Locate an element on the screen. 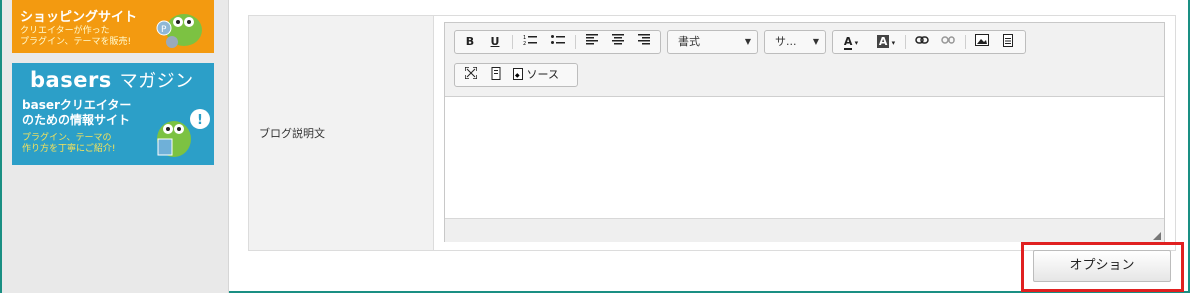 The height and width of the screenshot is (295, 1190). background-color-button: A ▾ is located at coordinates (886, 42).